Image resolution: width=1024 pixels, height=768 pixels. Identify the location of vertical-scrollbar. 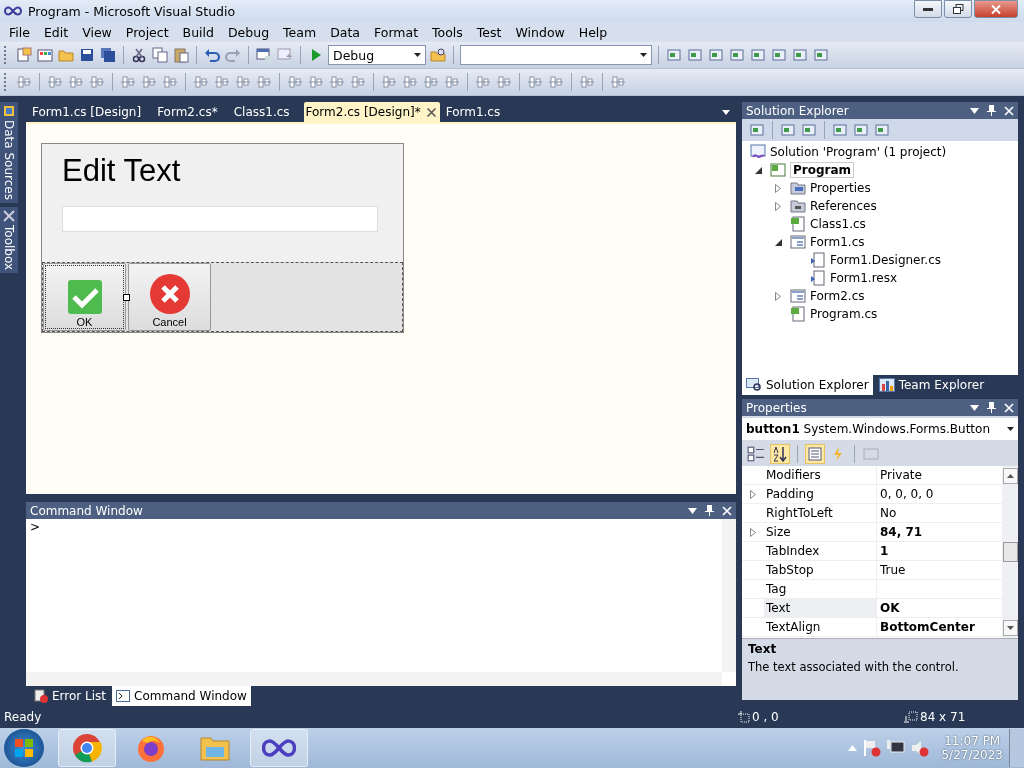
(729, 595).